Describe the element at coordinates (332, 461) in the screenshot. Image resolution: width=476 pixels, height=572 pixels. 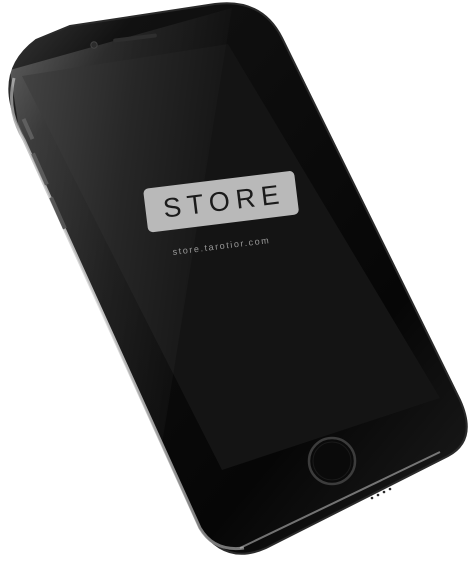
I see `home-button-icon` at that location.